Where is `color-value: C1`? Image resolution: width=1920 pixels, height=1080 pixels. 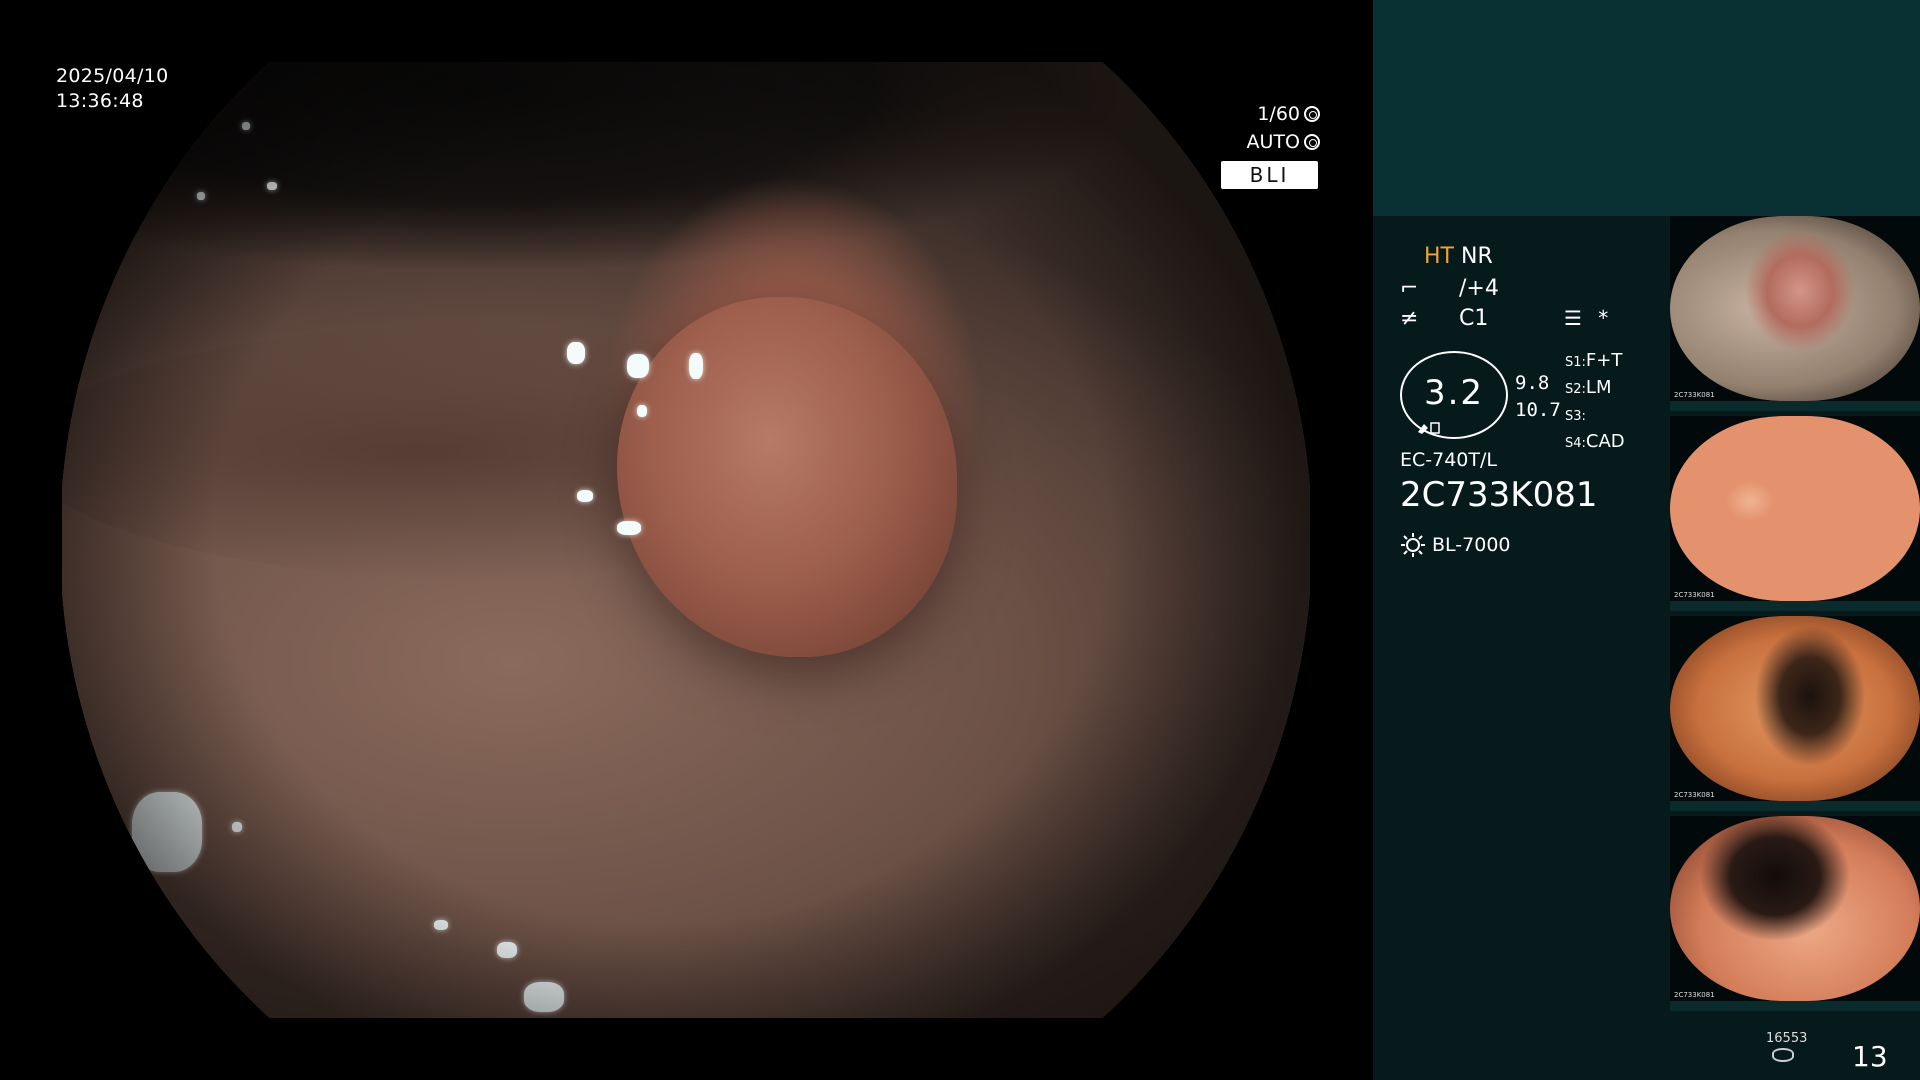
color-value: C1 is located at coordinates (1474, 318).